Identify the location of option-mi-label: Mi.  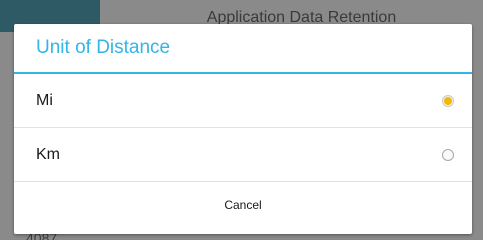
(44, 100).